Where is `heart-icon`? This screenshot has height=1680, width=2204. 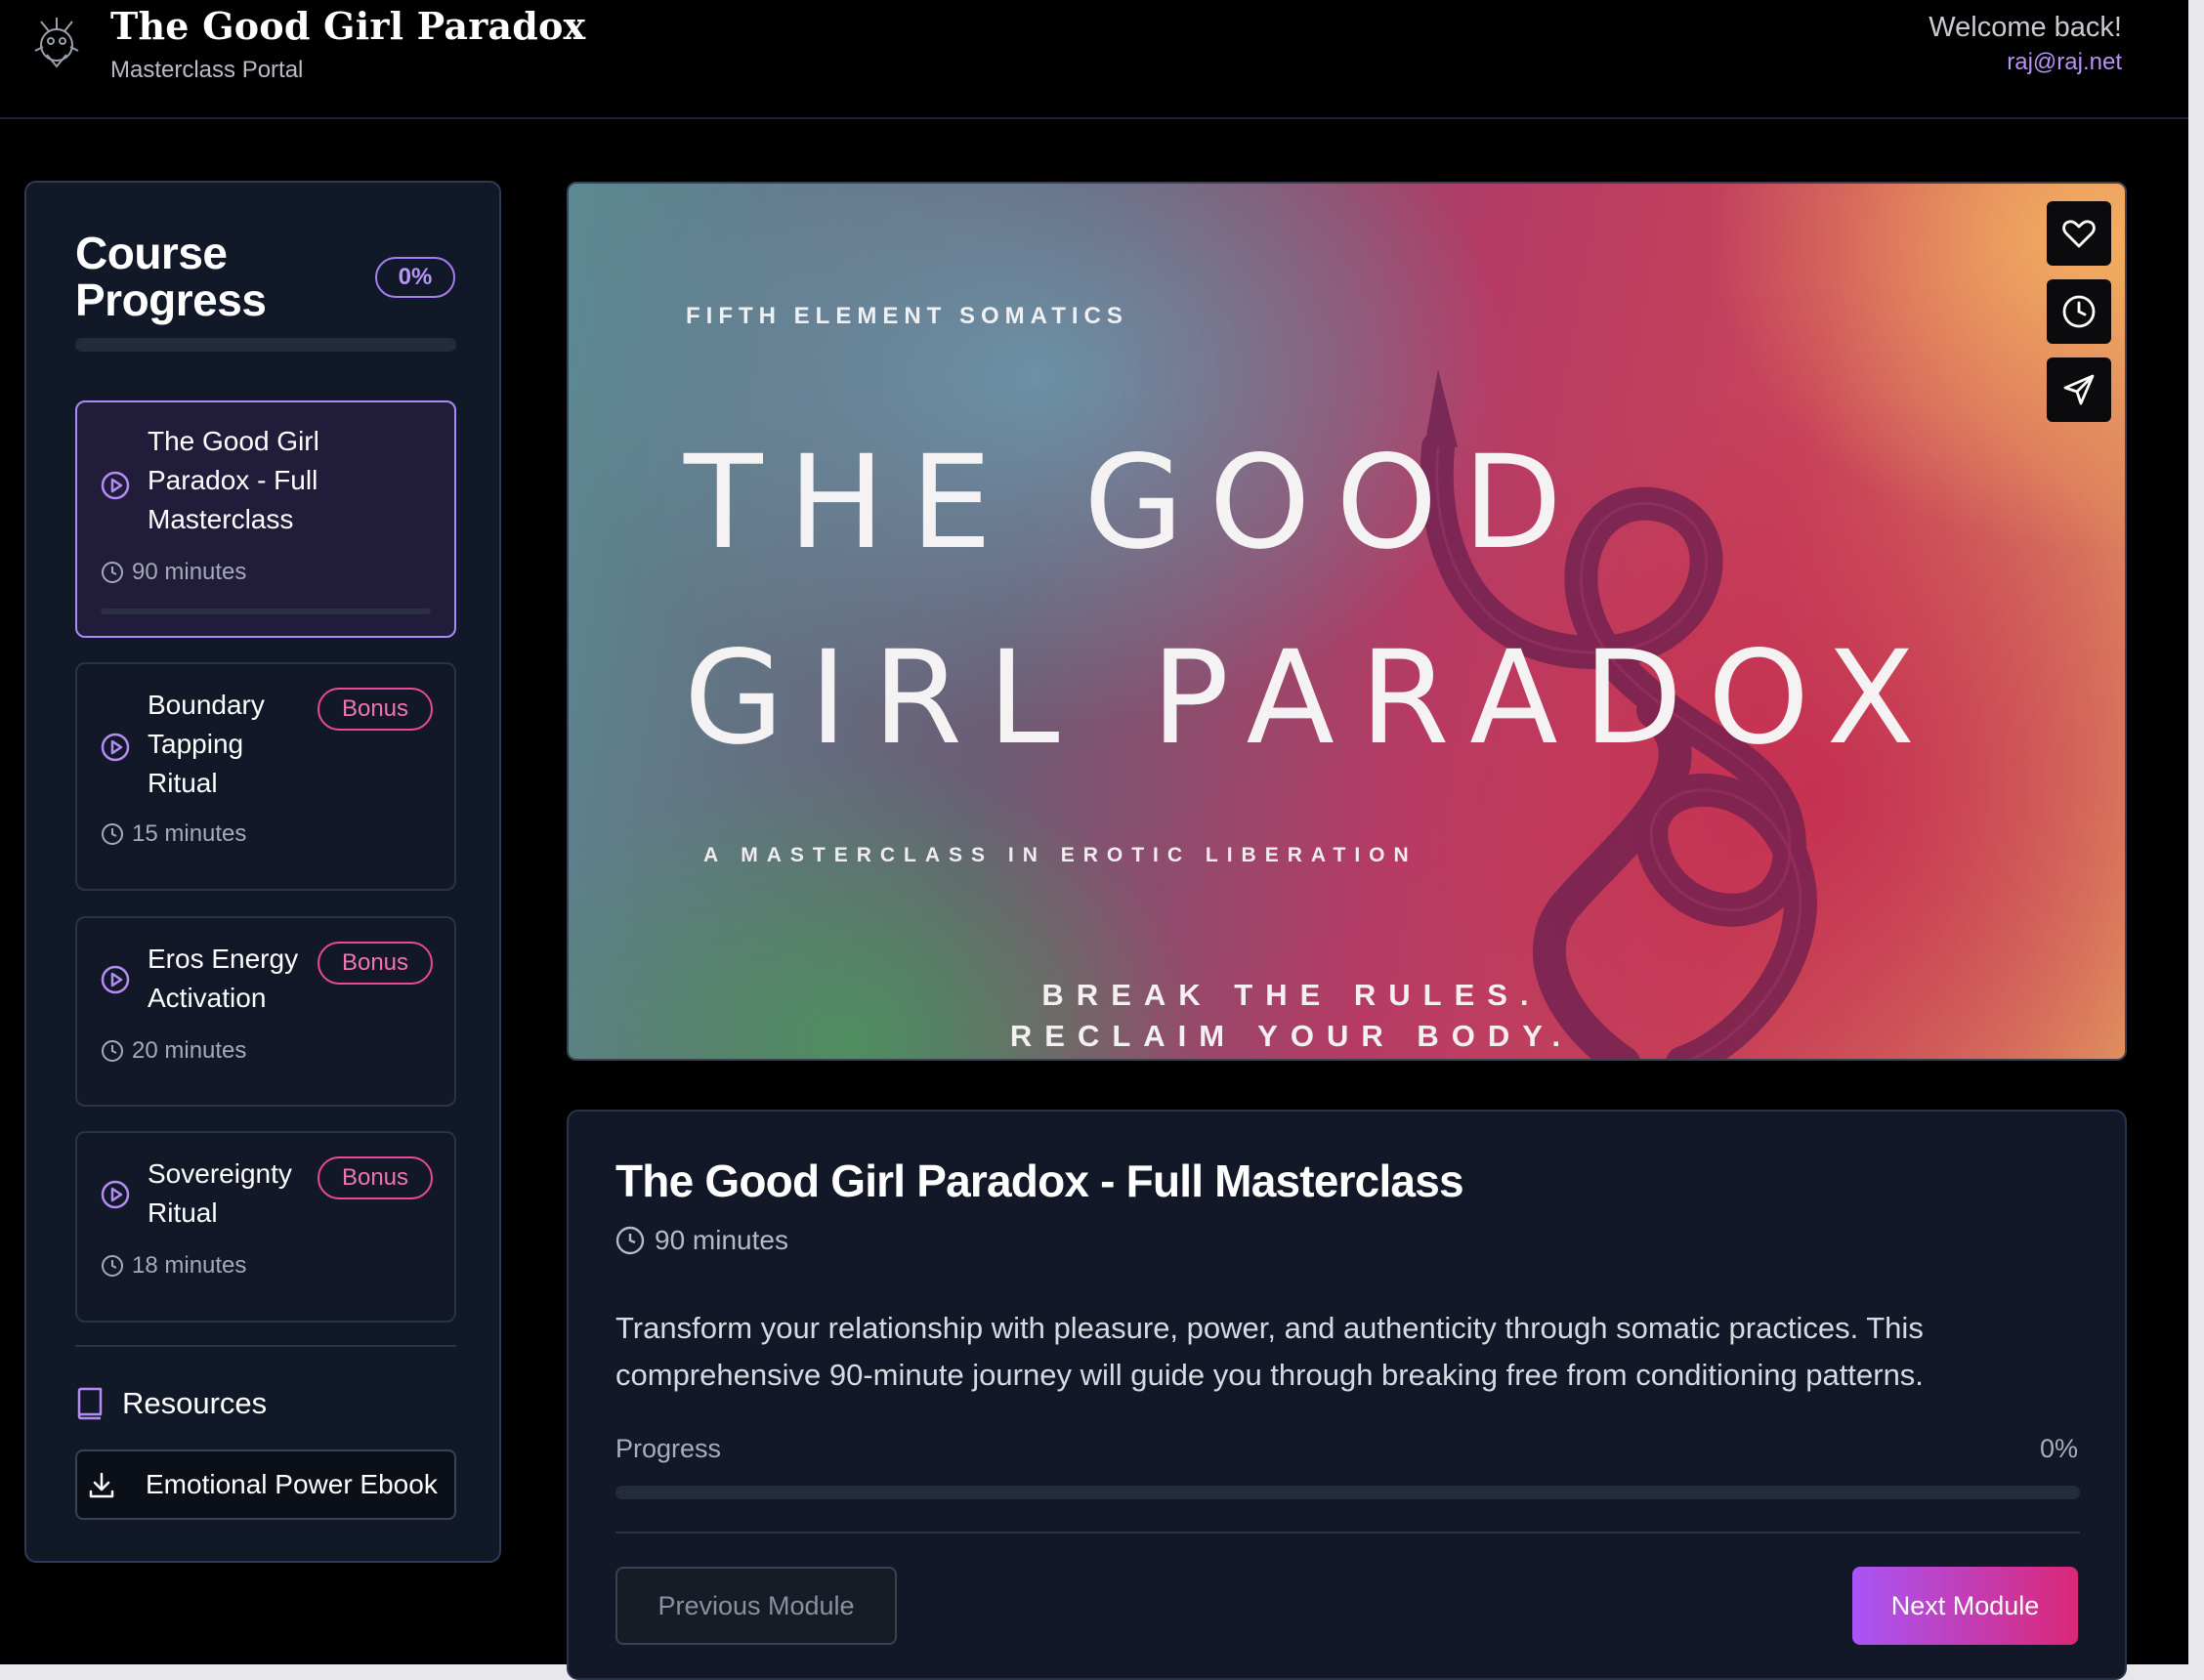 heart-icon is located at coordinates (2079, 234).